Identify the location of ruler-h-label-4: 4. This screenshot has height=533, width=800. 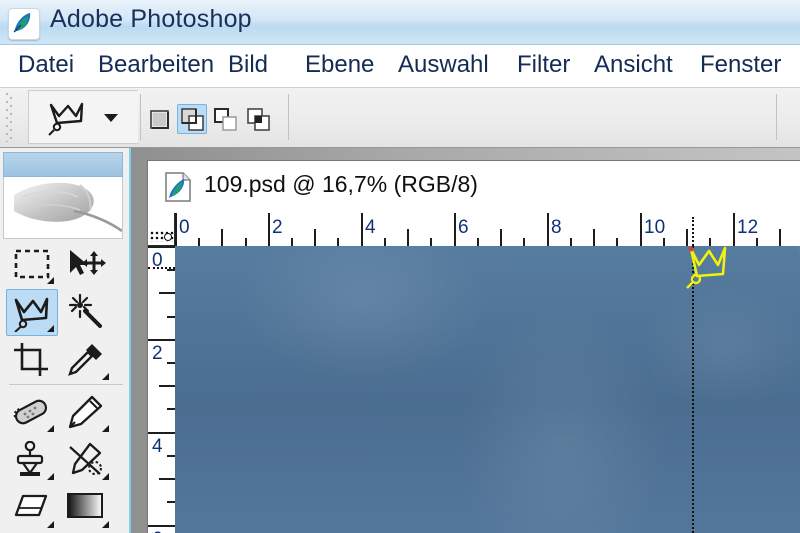
(370, 227).